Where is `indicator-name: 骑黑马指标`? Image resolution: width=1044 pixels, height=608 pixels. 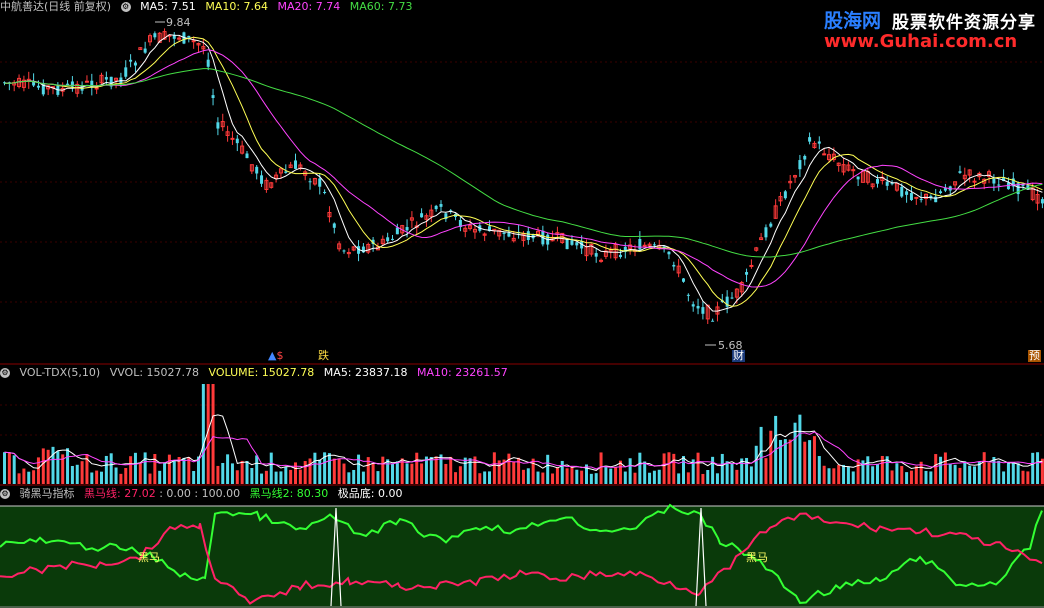
indicator-name: 骑黑马指标 is located at coordinates (47, 493).